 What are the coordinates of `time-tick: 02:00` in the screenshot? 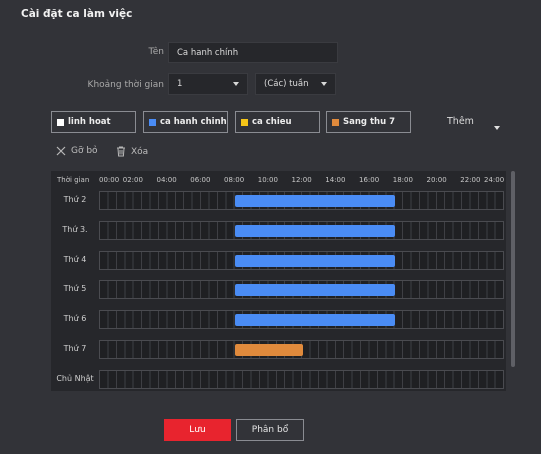 It's located at (132, 180).